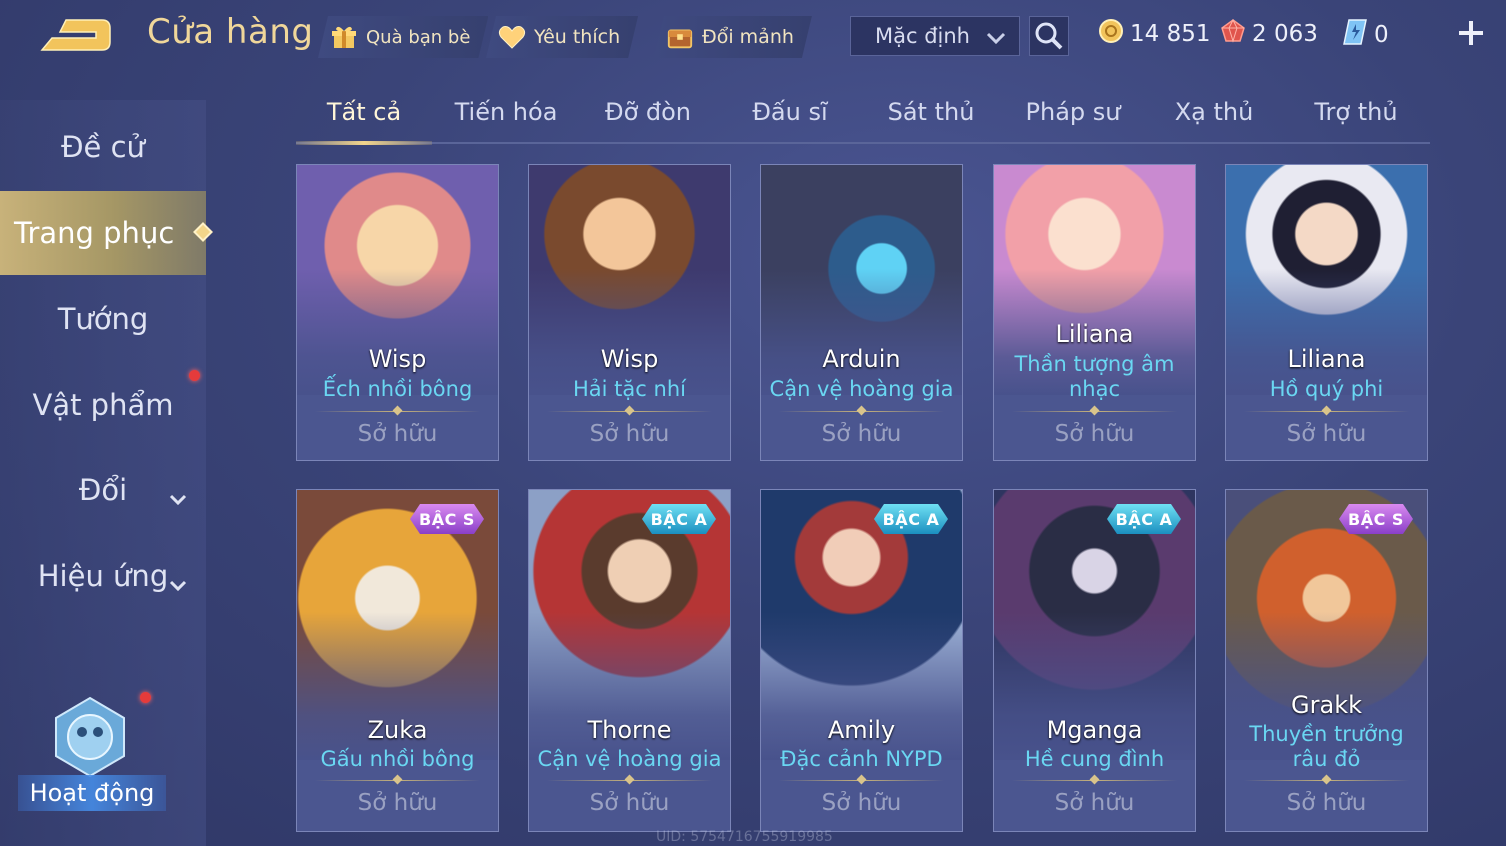 Image resolution: width=1506 pixels, height=846 pixels. What do you see at coordinates (418, 37) in the screenshot?
I see `friend-gift-label: Quà bạn bè` at bounding box center [418, 37].